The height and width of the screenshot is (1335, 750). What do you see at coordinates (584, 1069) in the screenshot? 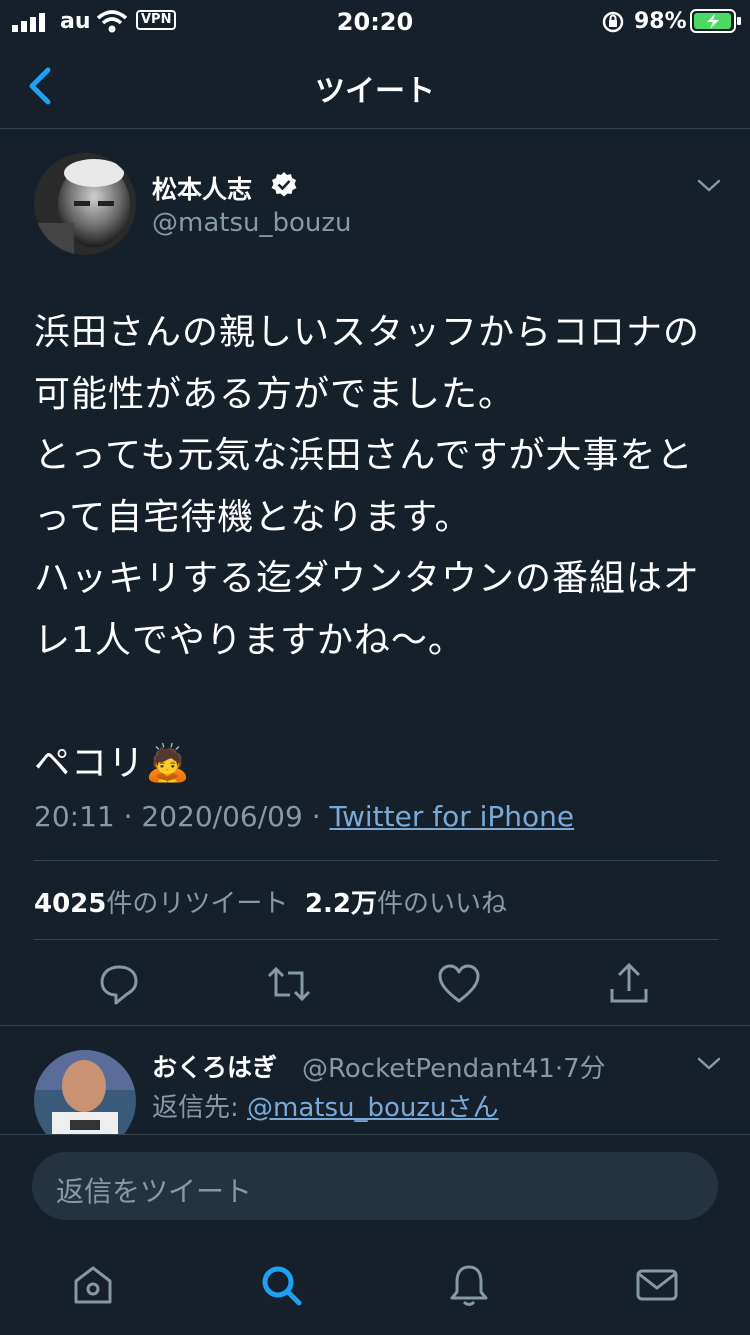
I see `reply-age: 7分` at bounding box center [584, 1069].